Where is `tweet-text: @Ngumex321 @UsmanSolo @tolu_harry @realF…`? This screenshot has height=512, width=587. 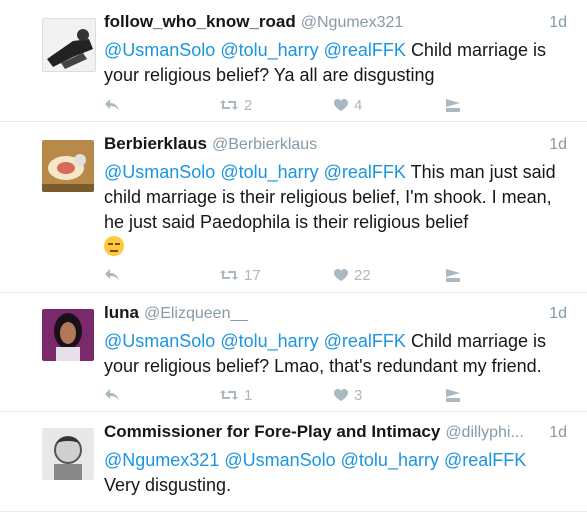
tweet-text: @Ngumex321 @UsmanSolo @tolu_harry @realF… is located at coordinates (335, 473).